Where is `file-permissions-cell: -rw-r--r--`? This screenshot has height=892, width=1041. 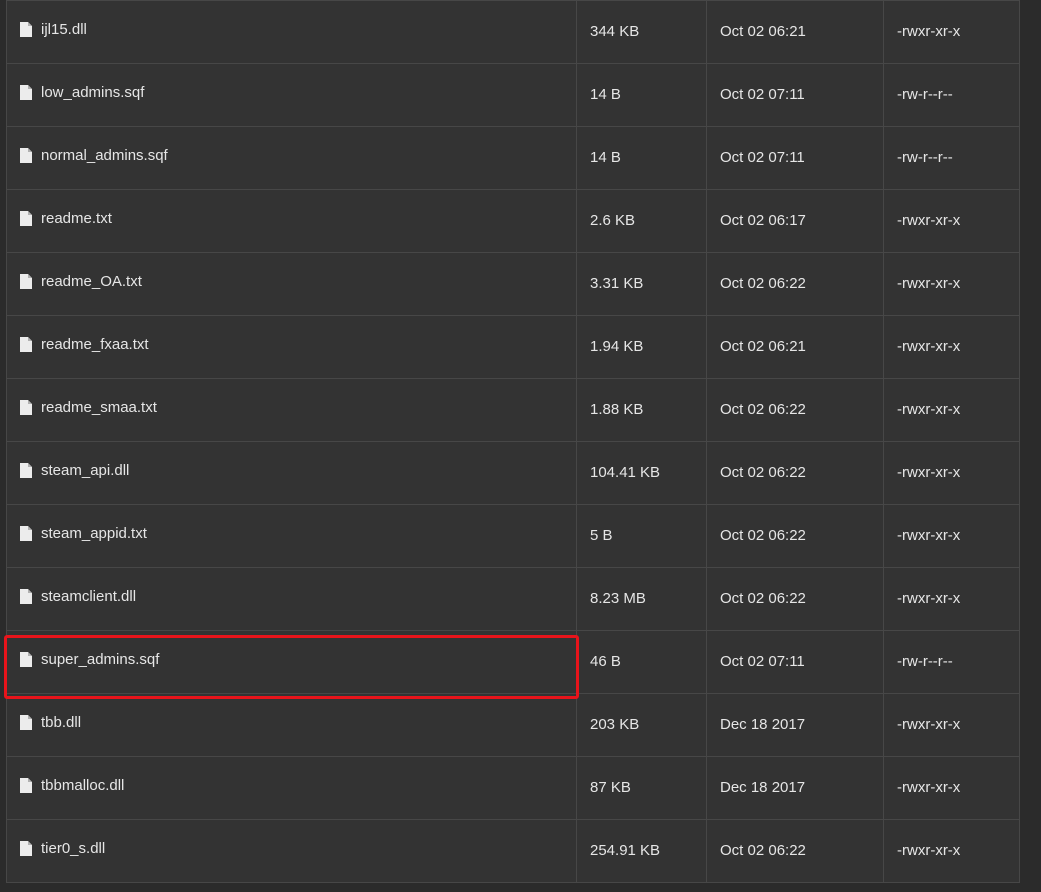 file-permissions-cell: -rw-r--r-- is located at coordinates (951, 158).